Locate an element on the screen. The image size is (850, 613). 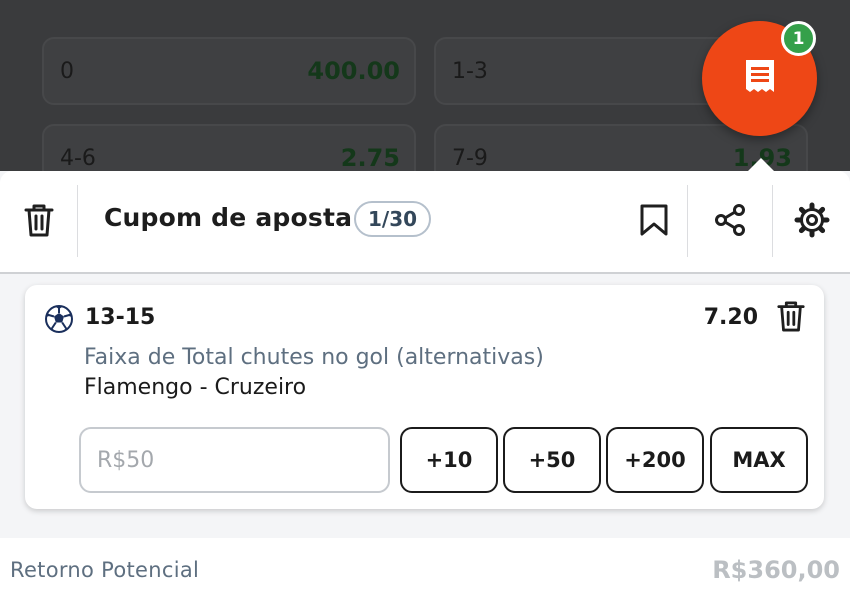
settings-button is located at coordinates (811, 221).